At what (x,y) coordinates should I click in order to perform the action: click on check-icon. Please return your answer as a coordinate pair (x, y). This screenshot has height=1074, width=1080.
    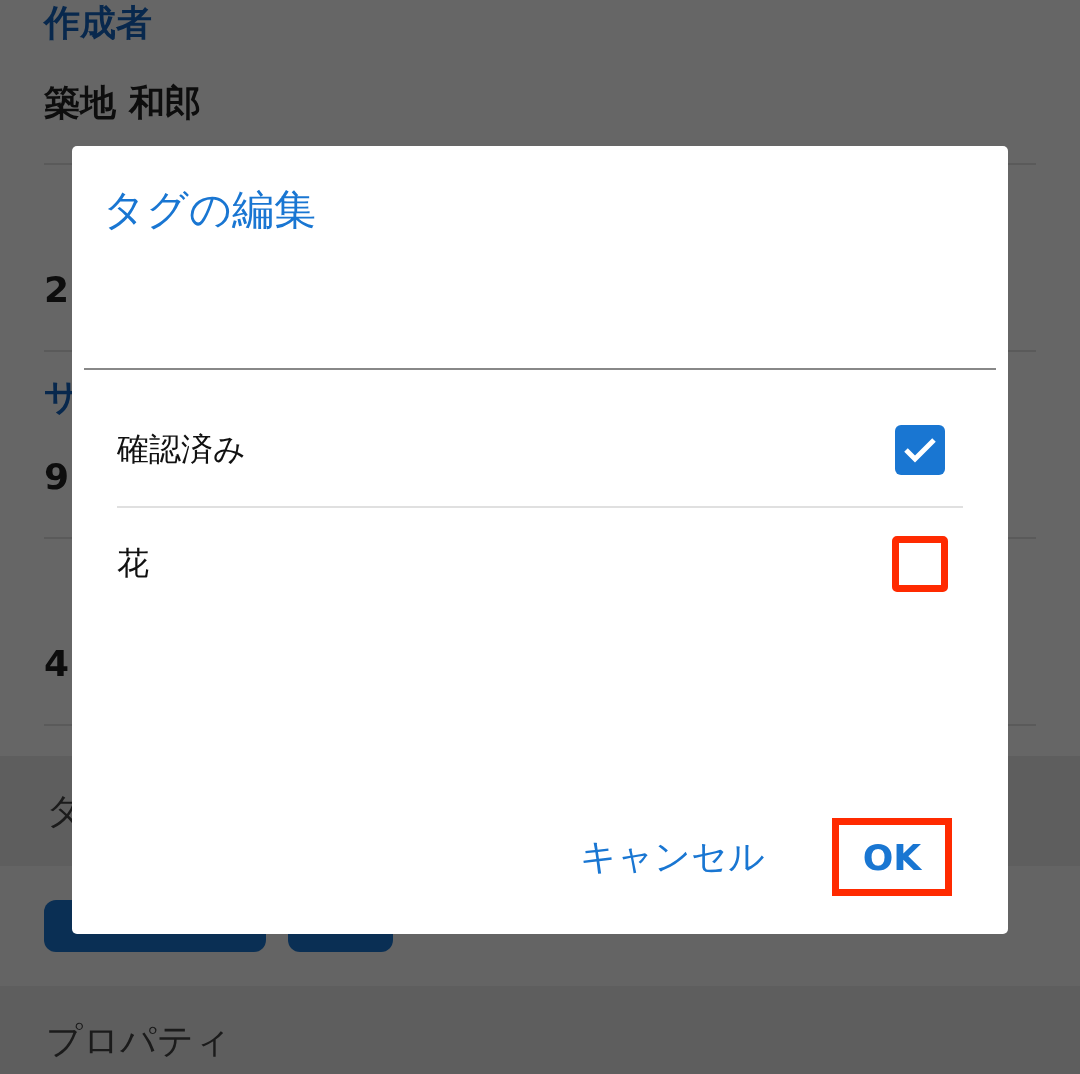
    Looking at the image, I should click on (920, 450).